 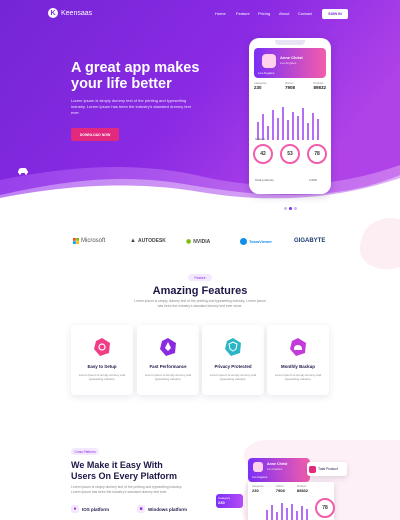 I want to click on brand-gigabyte: GIGABYTE, so click(x=309, y=241).